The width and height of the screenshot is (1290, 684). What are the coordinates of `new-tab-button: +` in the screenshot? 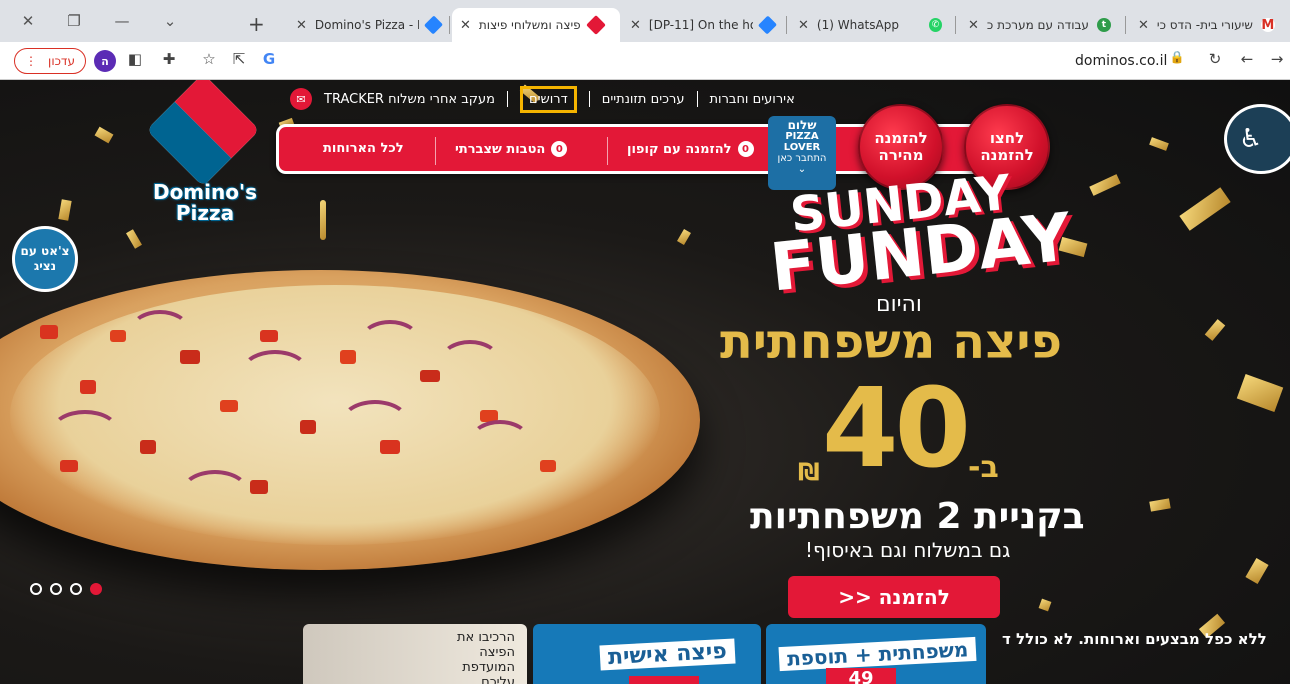 It's located at (256, 24).